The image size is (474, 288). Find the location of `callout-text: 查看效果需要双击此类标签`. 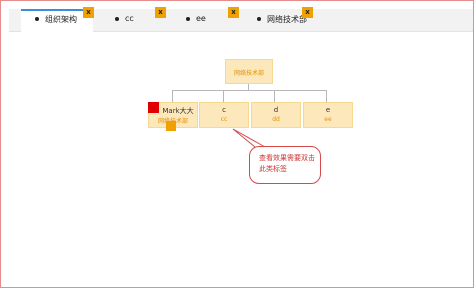

callout-text: 查看效果需要双击此类标签 is located at coordinates (287, 163).